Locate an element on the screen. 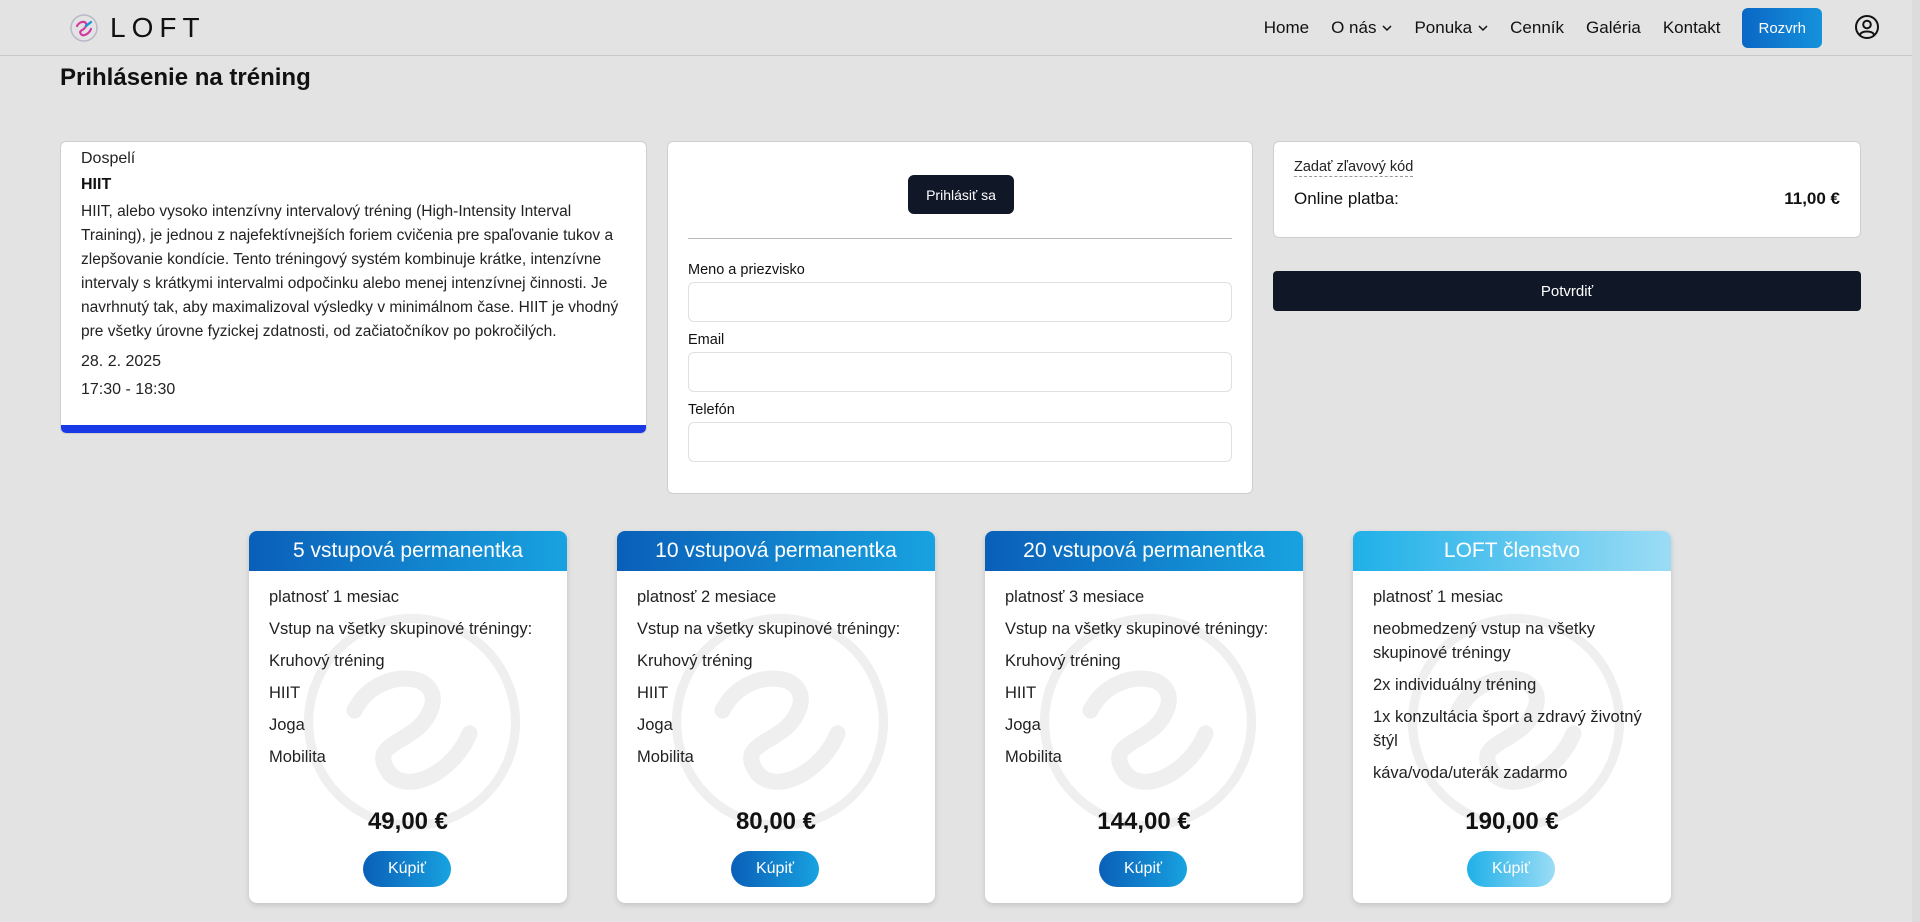 The image size is (1920, 922). loft-logo-icon is located at coordinates (84, 28).